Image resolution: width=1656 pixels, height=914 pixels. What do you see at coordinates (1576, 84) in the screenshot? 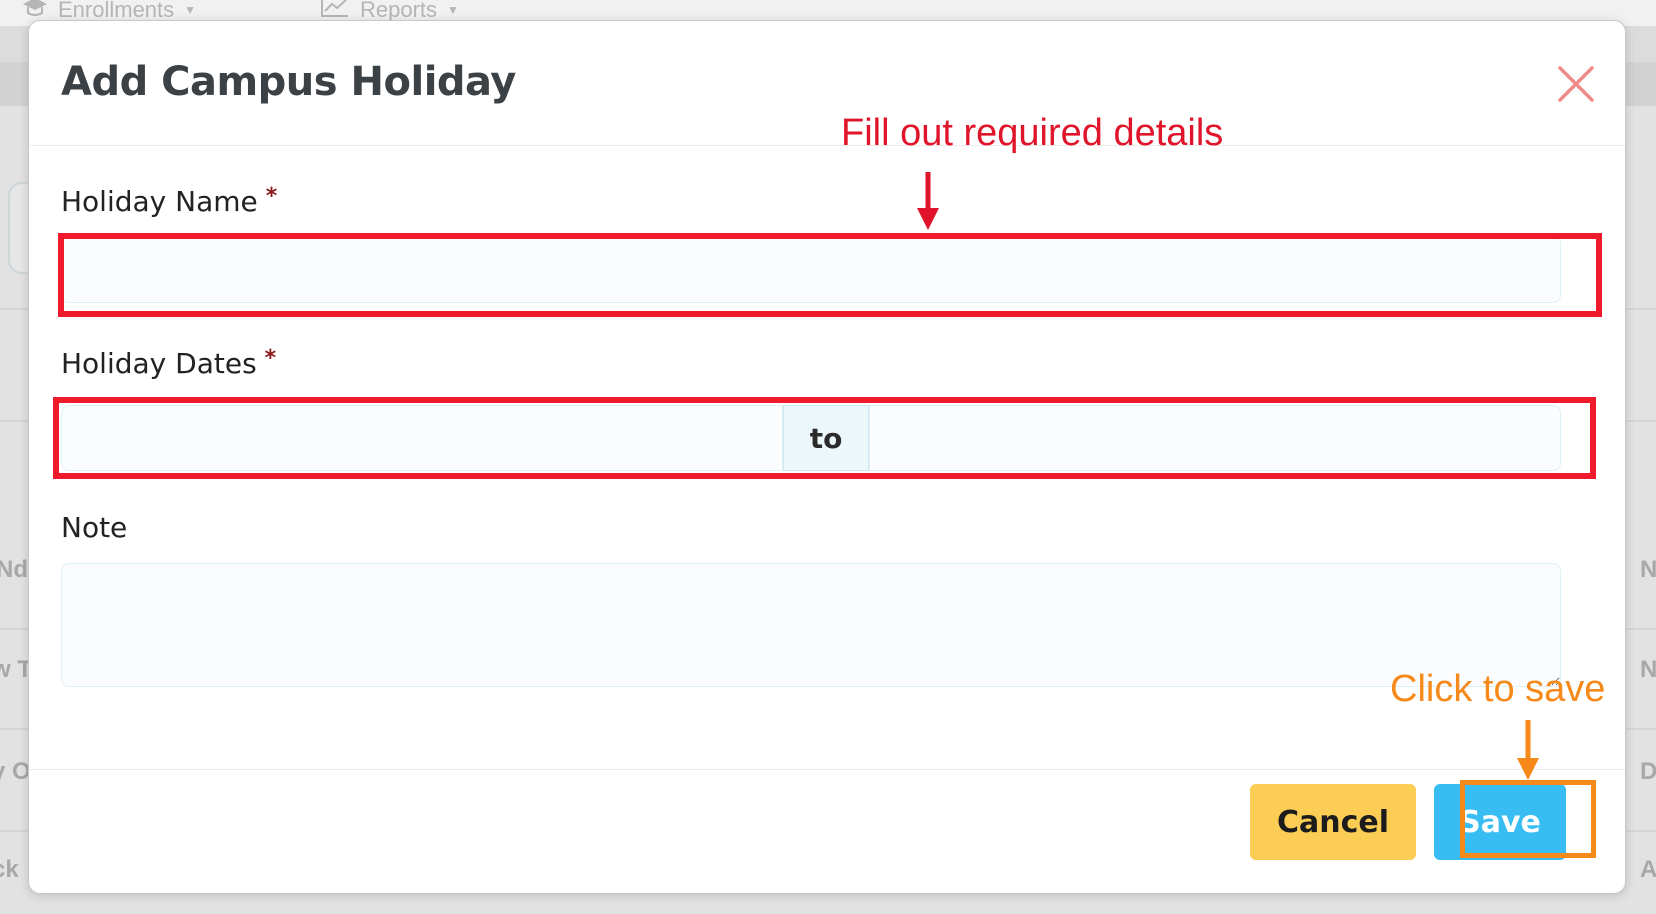
I see `close-icon` at bounding box center [1576, 84].